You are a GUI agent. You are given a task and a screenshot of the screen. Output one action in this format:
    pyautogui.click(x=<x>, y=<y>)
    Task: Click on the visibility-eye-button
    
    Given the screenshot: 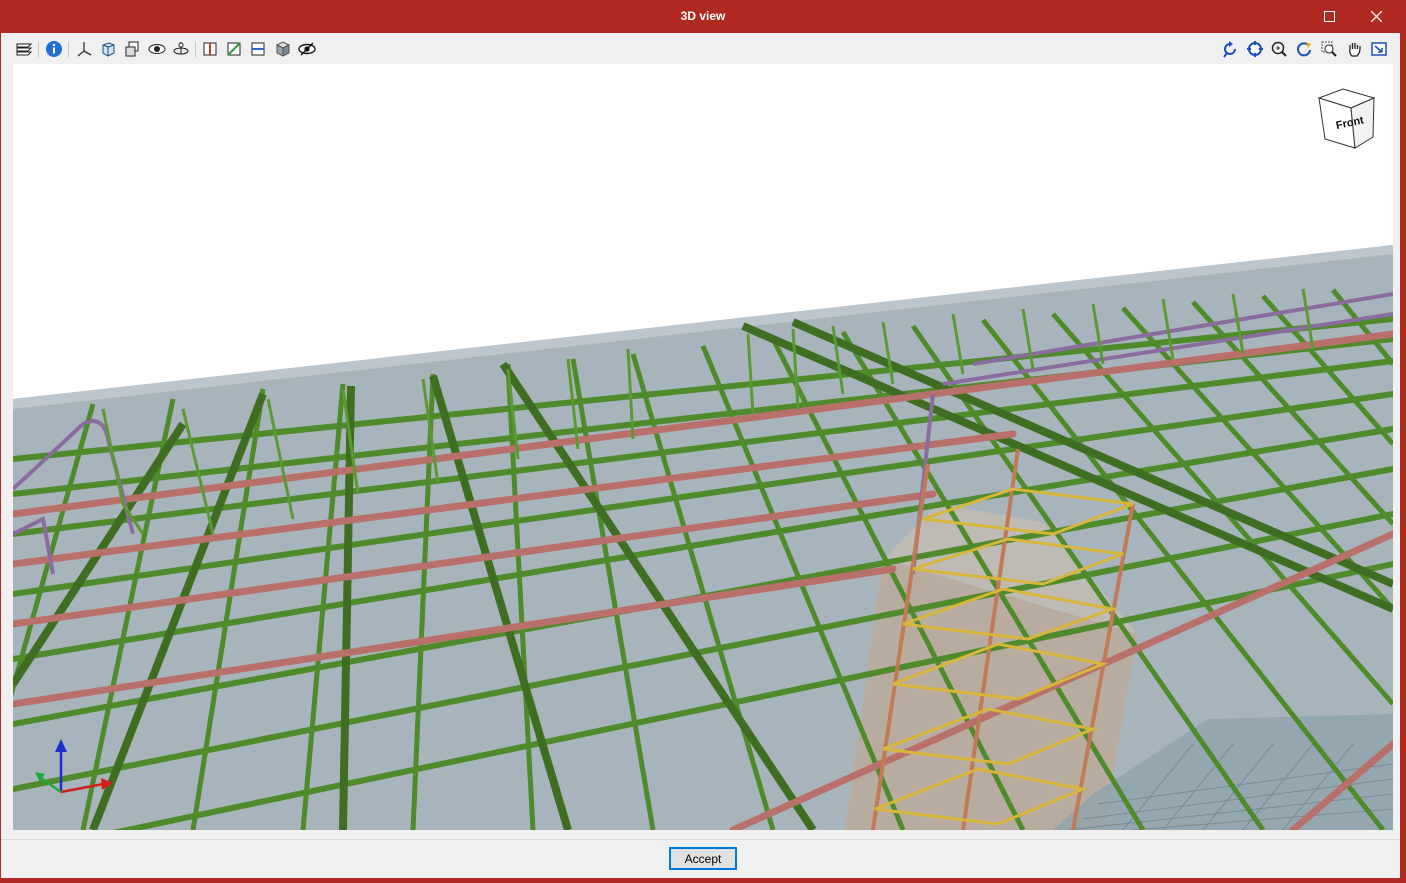 What is the action you would take?
    pyautogui.click(x=307, y=49)
    